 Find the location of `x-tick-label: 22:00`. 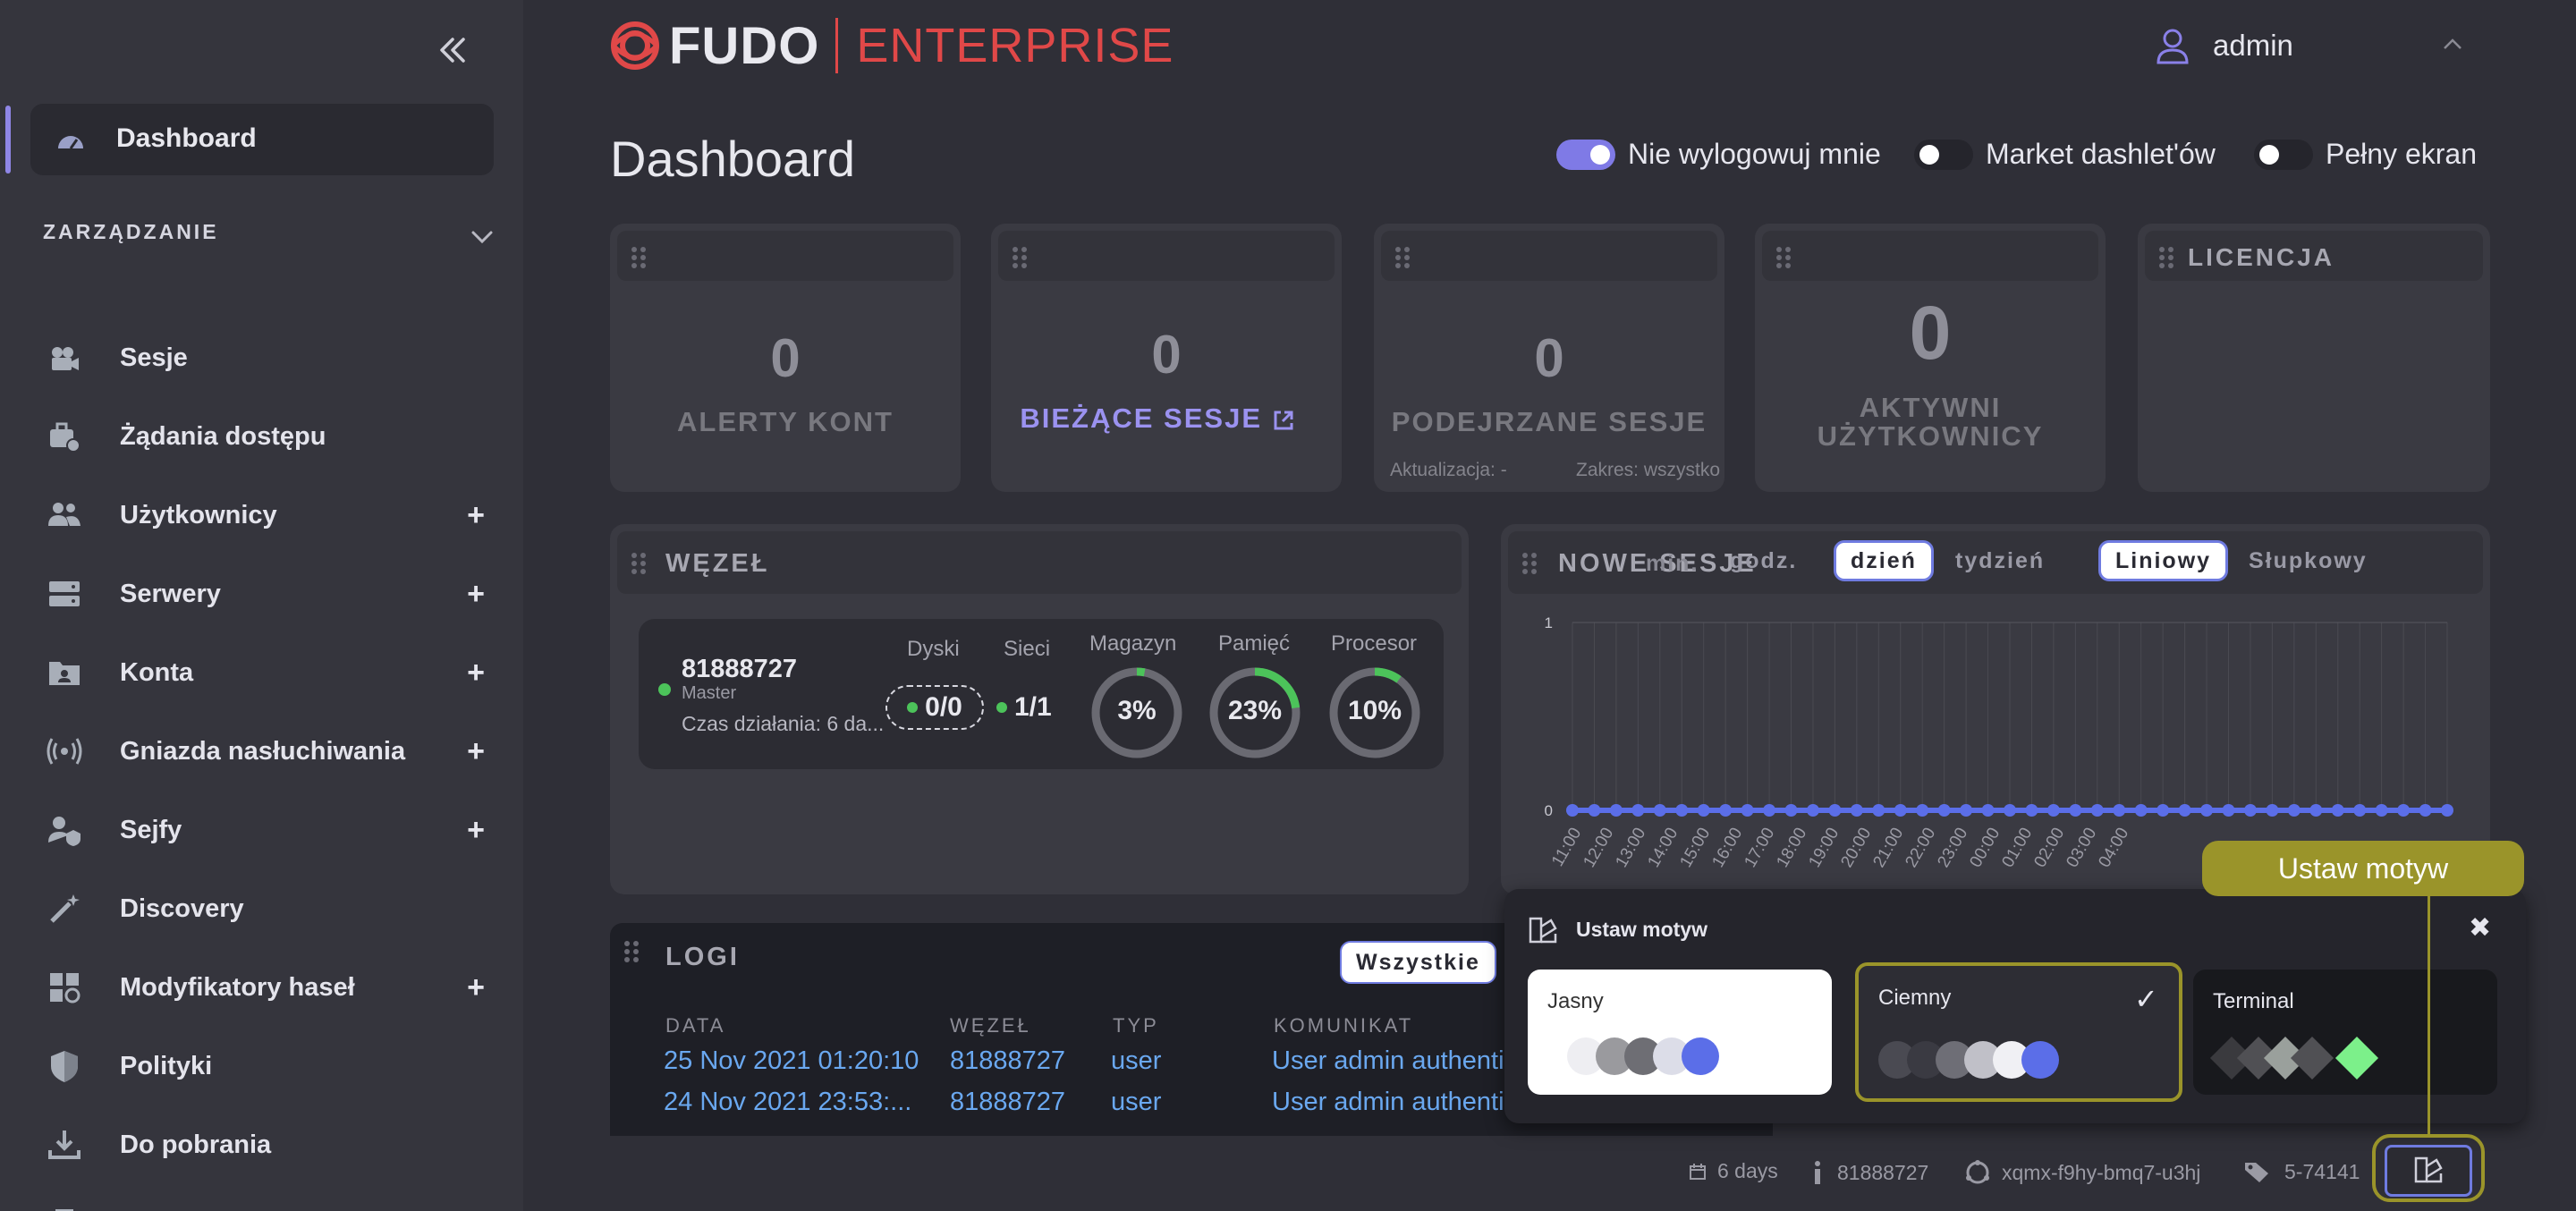

x-tick-label: 22:00 is located at coordinates (1920, 848).